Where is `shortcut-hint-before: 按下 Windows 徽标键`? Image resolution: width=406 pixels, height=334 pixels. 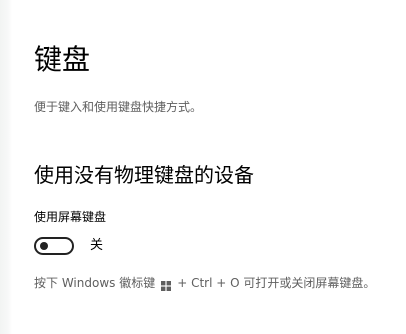 shortcut-hint-before: 按下 Windows 徽标键 is located at coordinates (95, 283).